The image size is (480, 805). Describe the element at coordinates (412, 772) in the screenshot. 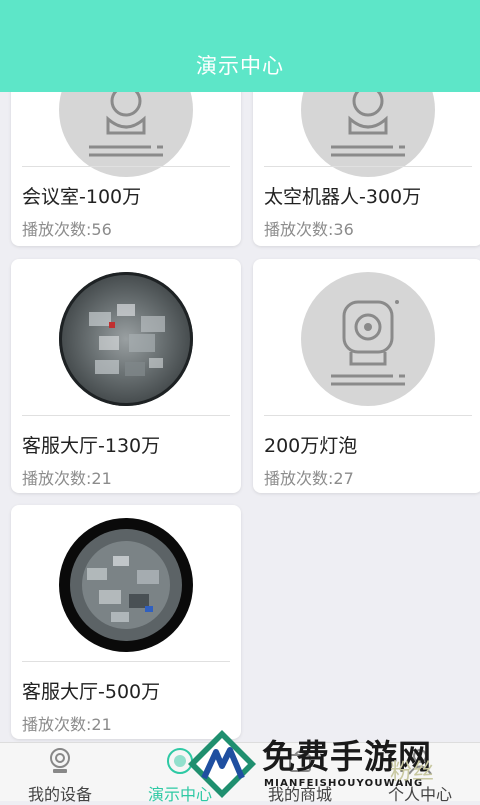

I see `watermark-extra-text: 粉丝` at that location.